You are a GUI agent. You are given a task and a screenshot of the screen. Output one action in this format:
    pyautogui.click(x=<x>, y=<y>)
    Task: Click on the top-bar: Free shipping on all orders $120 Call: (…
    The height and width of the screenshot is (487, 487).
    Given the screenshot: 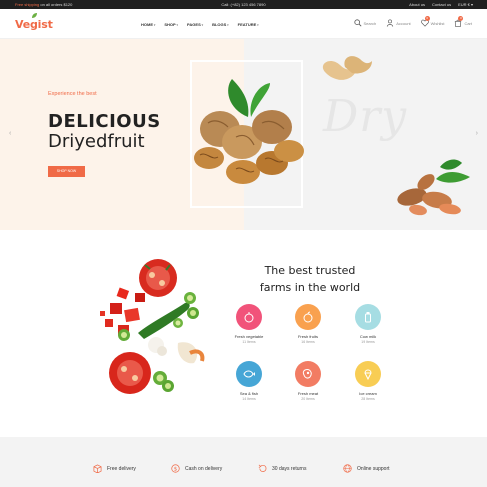 What is the action you would take?
    pyautogui.click(x=243, y=4)
    